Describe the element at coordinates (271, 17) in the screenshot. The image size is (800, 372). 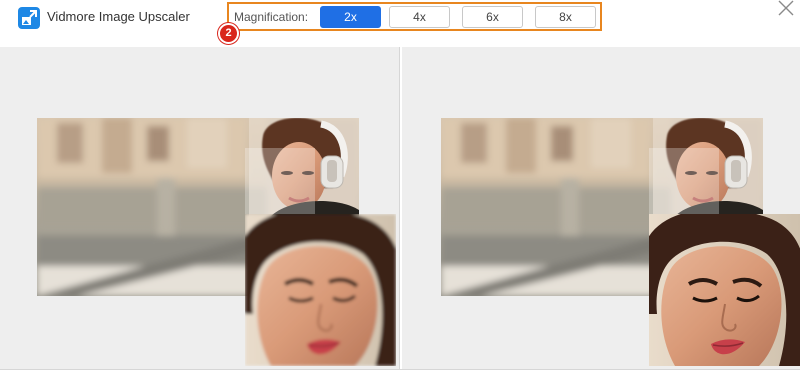
I see `magnification-label: Magnification:` at that location.